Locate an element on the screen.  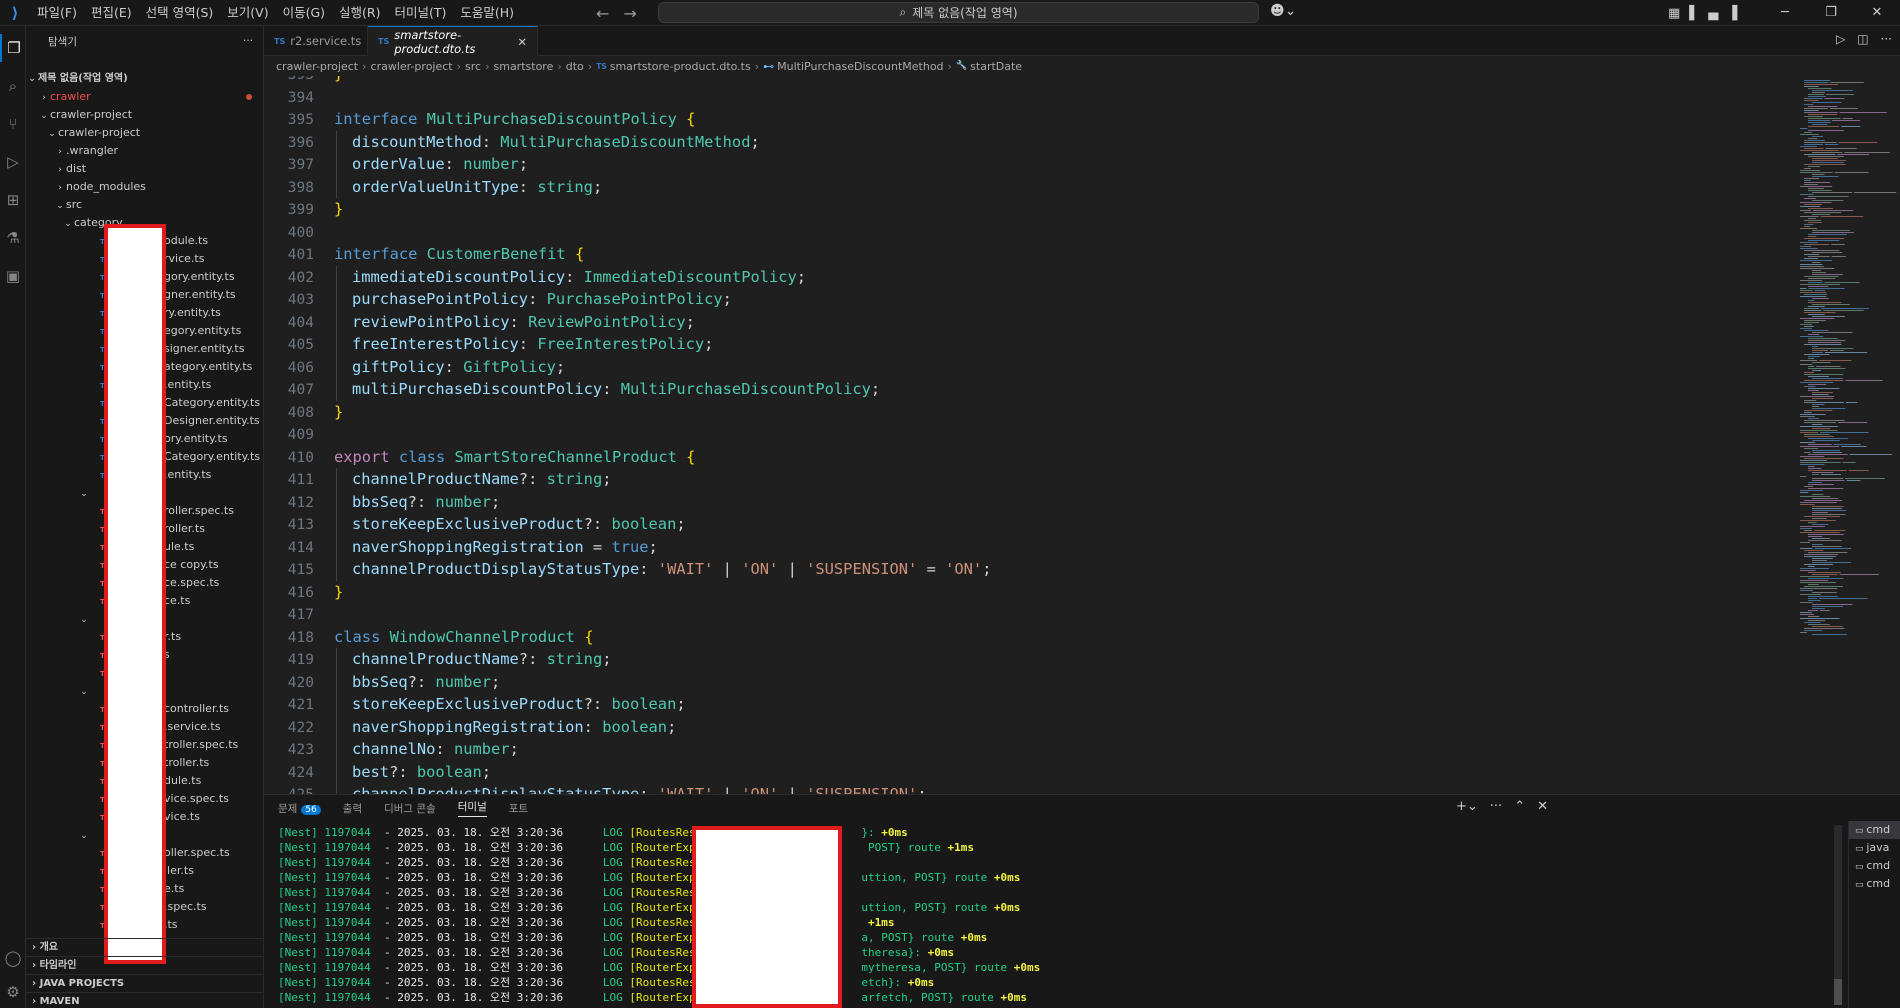
forward-arrow-icon: → is located at coordinates (629, 13).